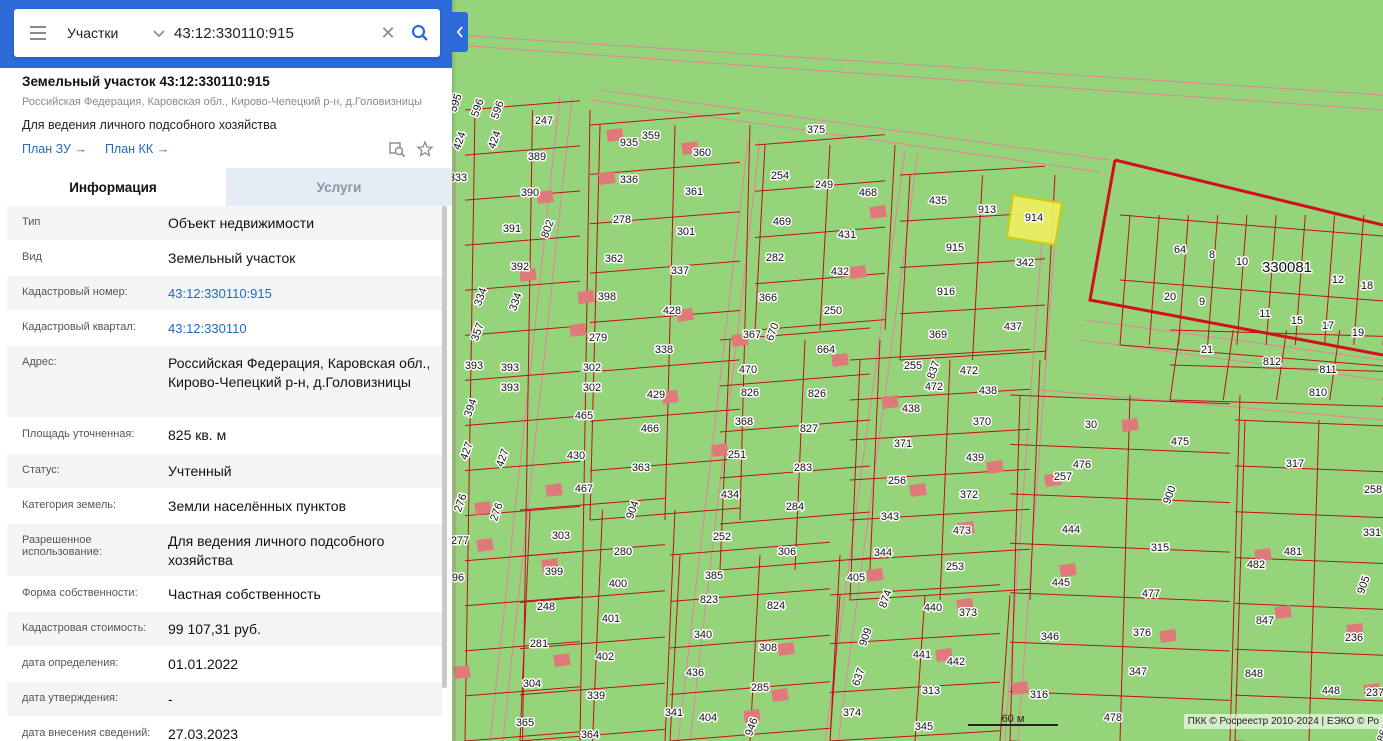 The width and height of the screenshot is (1383, 741). What do you see at coordinates (137, 149) in the screenshot?
I see `plan-kk-link: План КК →` at bounding box center [137, 149].